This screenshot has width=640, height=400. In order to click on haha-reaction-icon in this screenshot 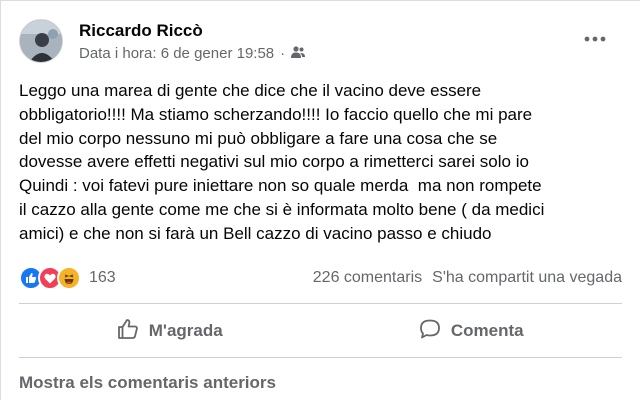, I will do `click(69, 278)`.